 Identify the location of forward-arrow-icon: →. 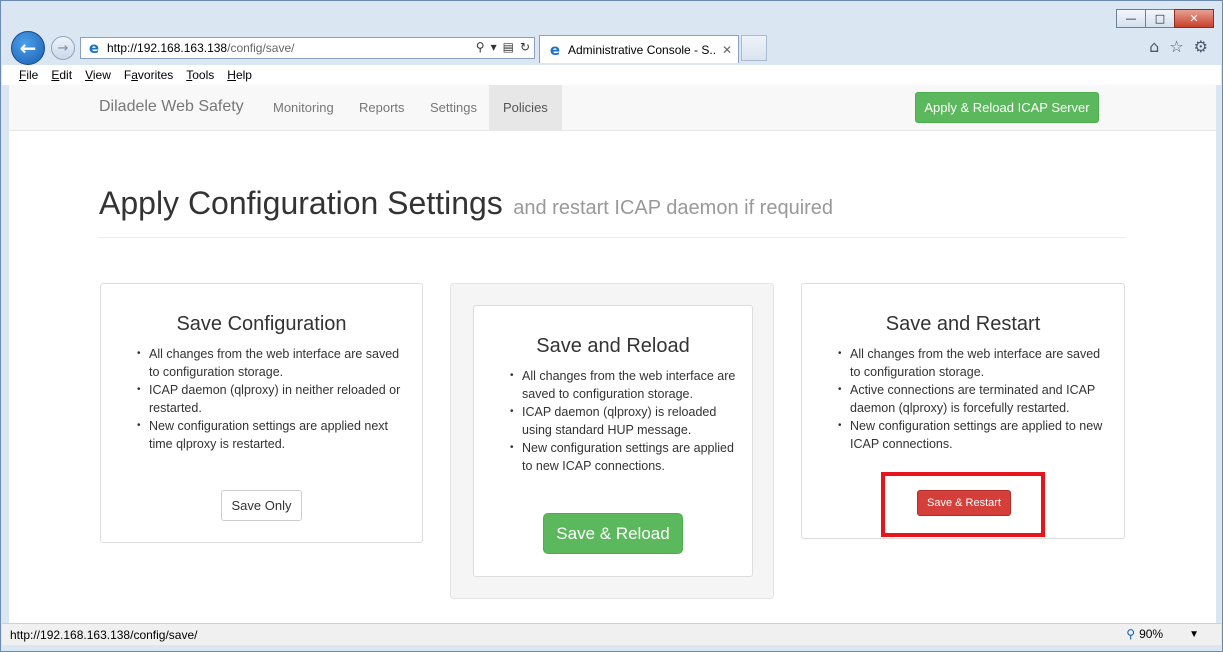
(63, 48).